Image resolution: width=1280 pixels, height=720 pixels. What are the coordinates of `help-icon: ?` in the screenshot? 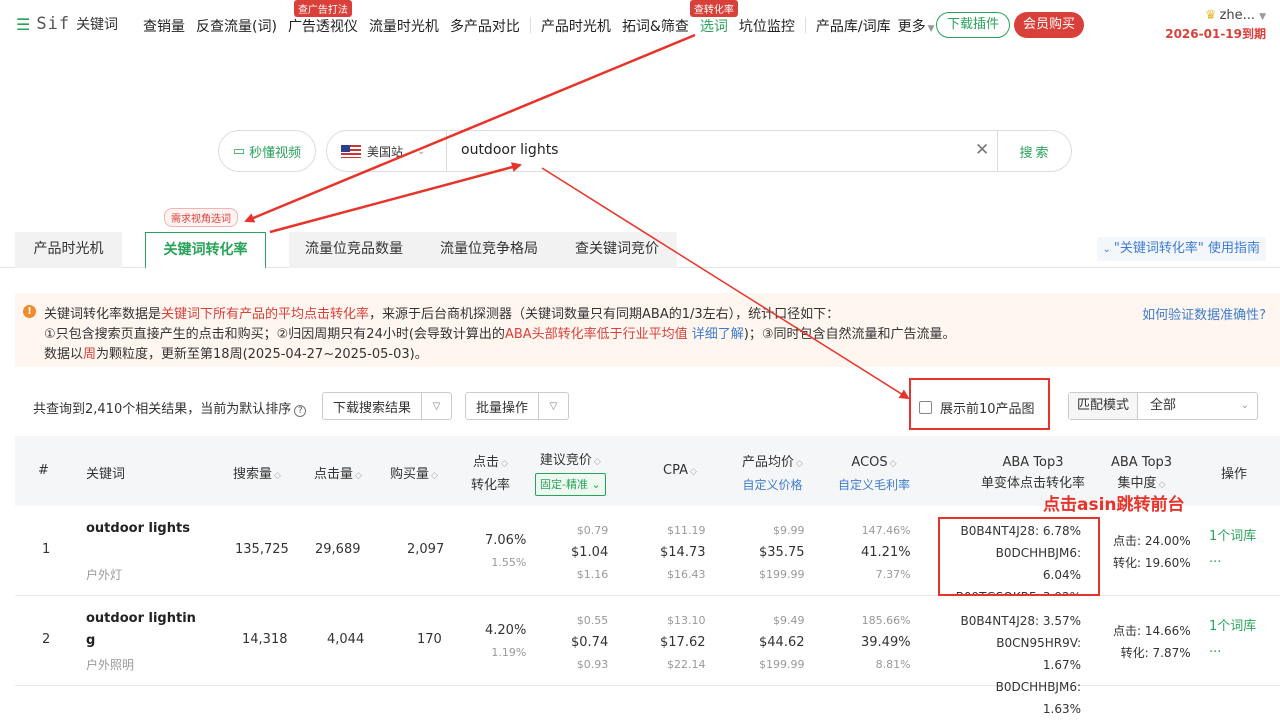 It's located at (300, 411).